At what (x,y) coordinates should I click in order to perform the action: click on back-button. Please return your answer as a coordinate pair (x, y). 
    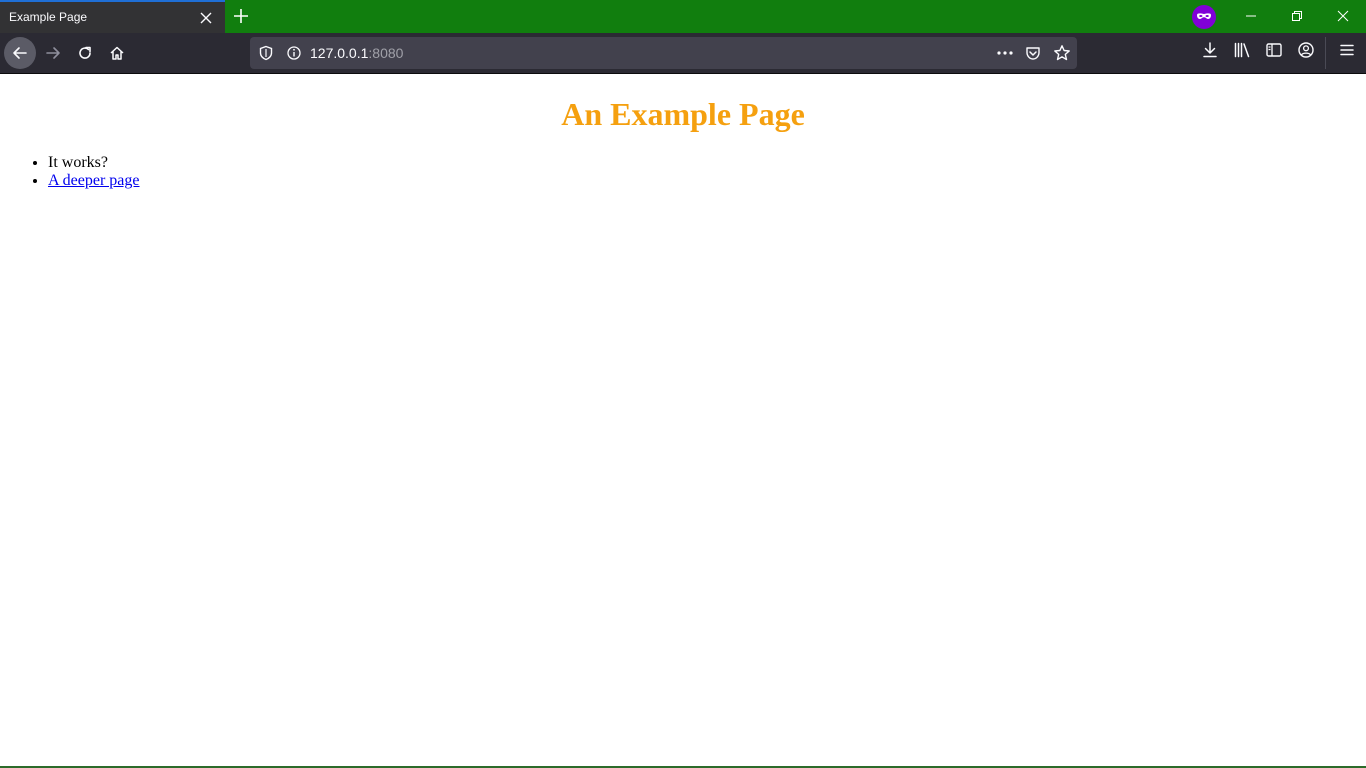
    Looking at the image, I should click on (20, 53).